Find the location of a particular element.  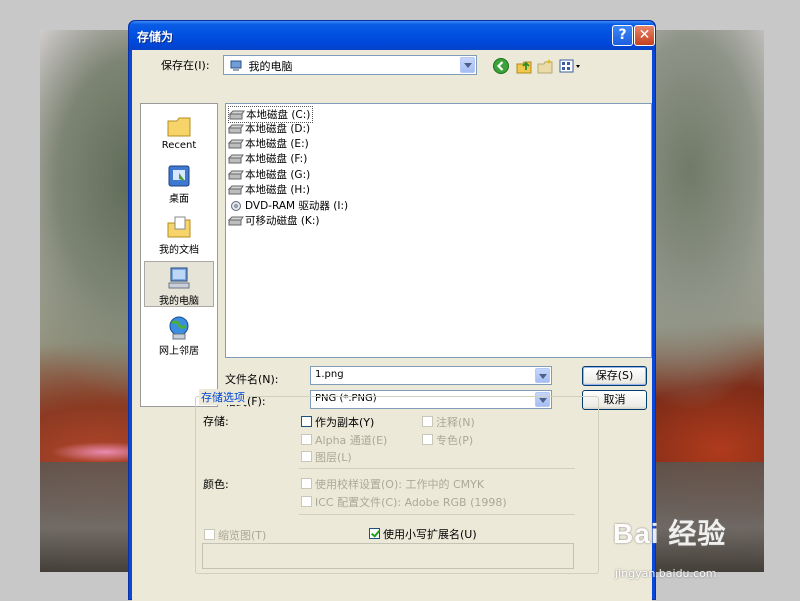

proof-checkbox is located at coordinates (306, 483).